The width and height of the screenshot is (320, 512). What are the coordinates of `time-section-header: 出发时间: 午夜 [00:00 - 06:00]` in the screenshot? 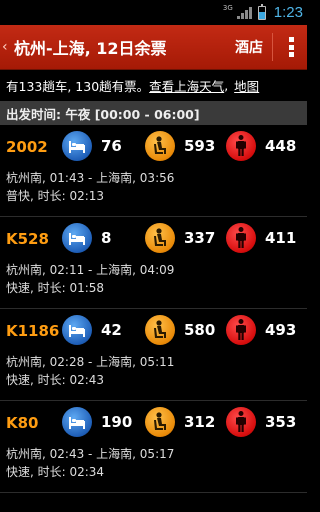 It's located at (153, 113).